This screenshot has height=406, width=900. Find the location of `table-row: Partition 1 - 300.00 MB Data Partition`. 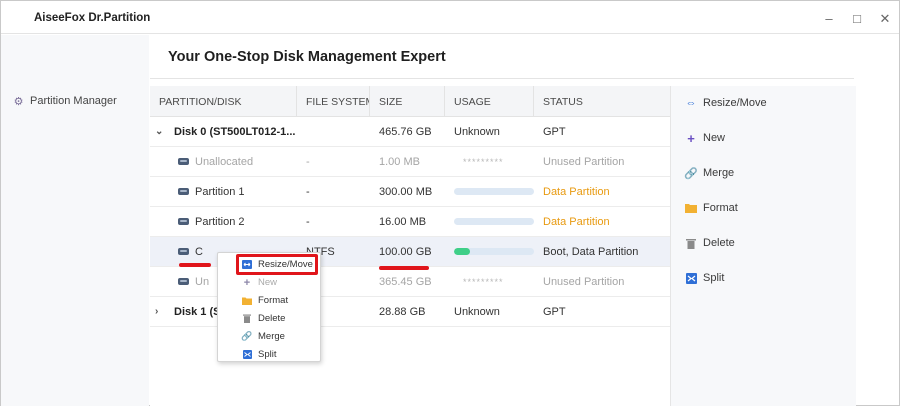

table-row: Partition 1 - 300.00 MB Data Partition is located at coordinates (410, 192).